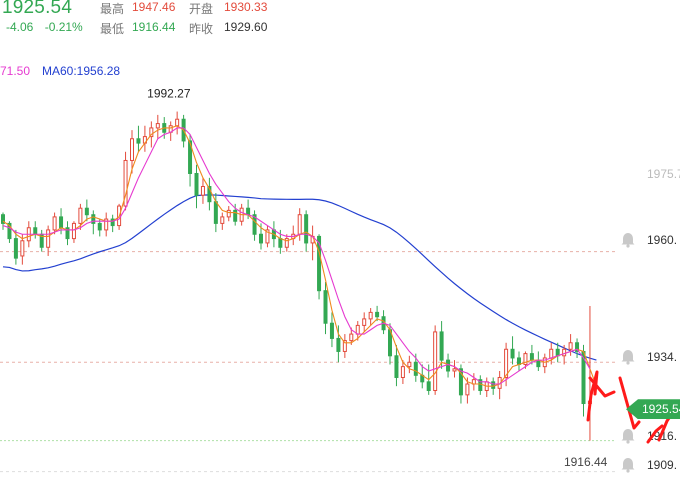 This screenshot has height=486, width=680. I want to click on right-axis-label: 1975.7, so click(663, 174).